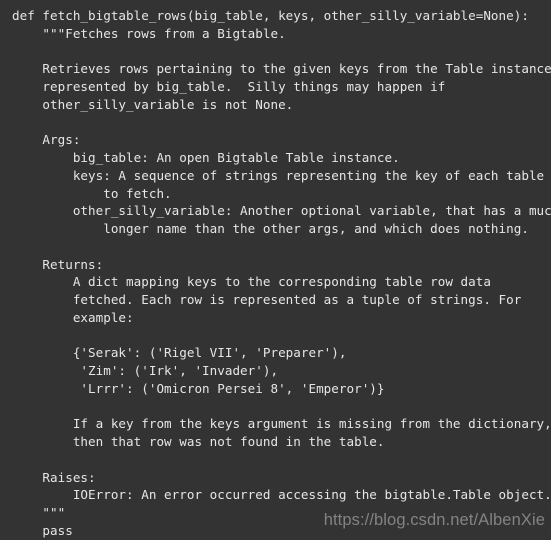 The width and height of the screenshot is (551, 540). What do you see at coordinates (179, 353) in the screenshot?
I see `code-line: {'Serak': ('Rigel VII', 'Preparer'),` at bounding box center [179, 353].